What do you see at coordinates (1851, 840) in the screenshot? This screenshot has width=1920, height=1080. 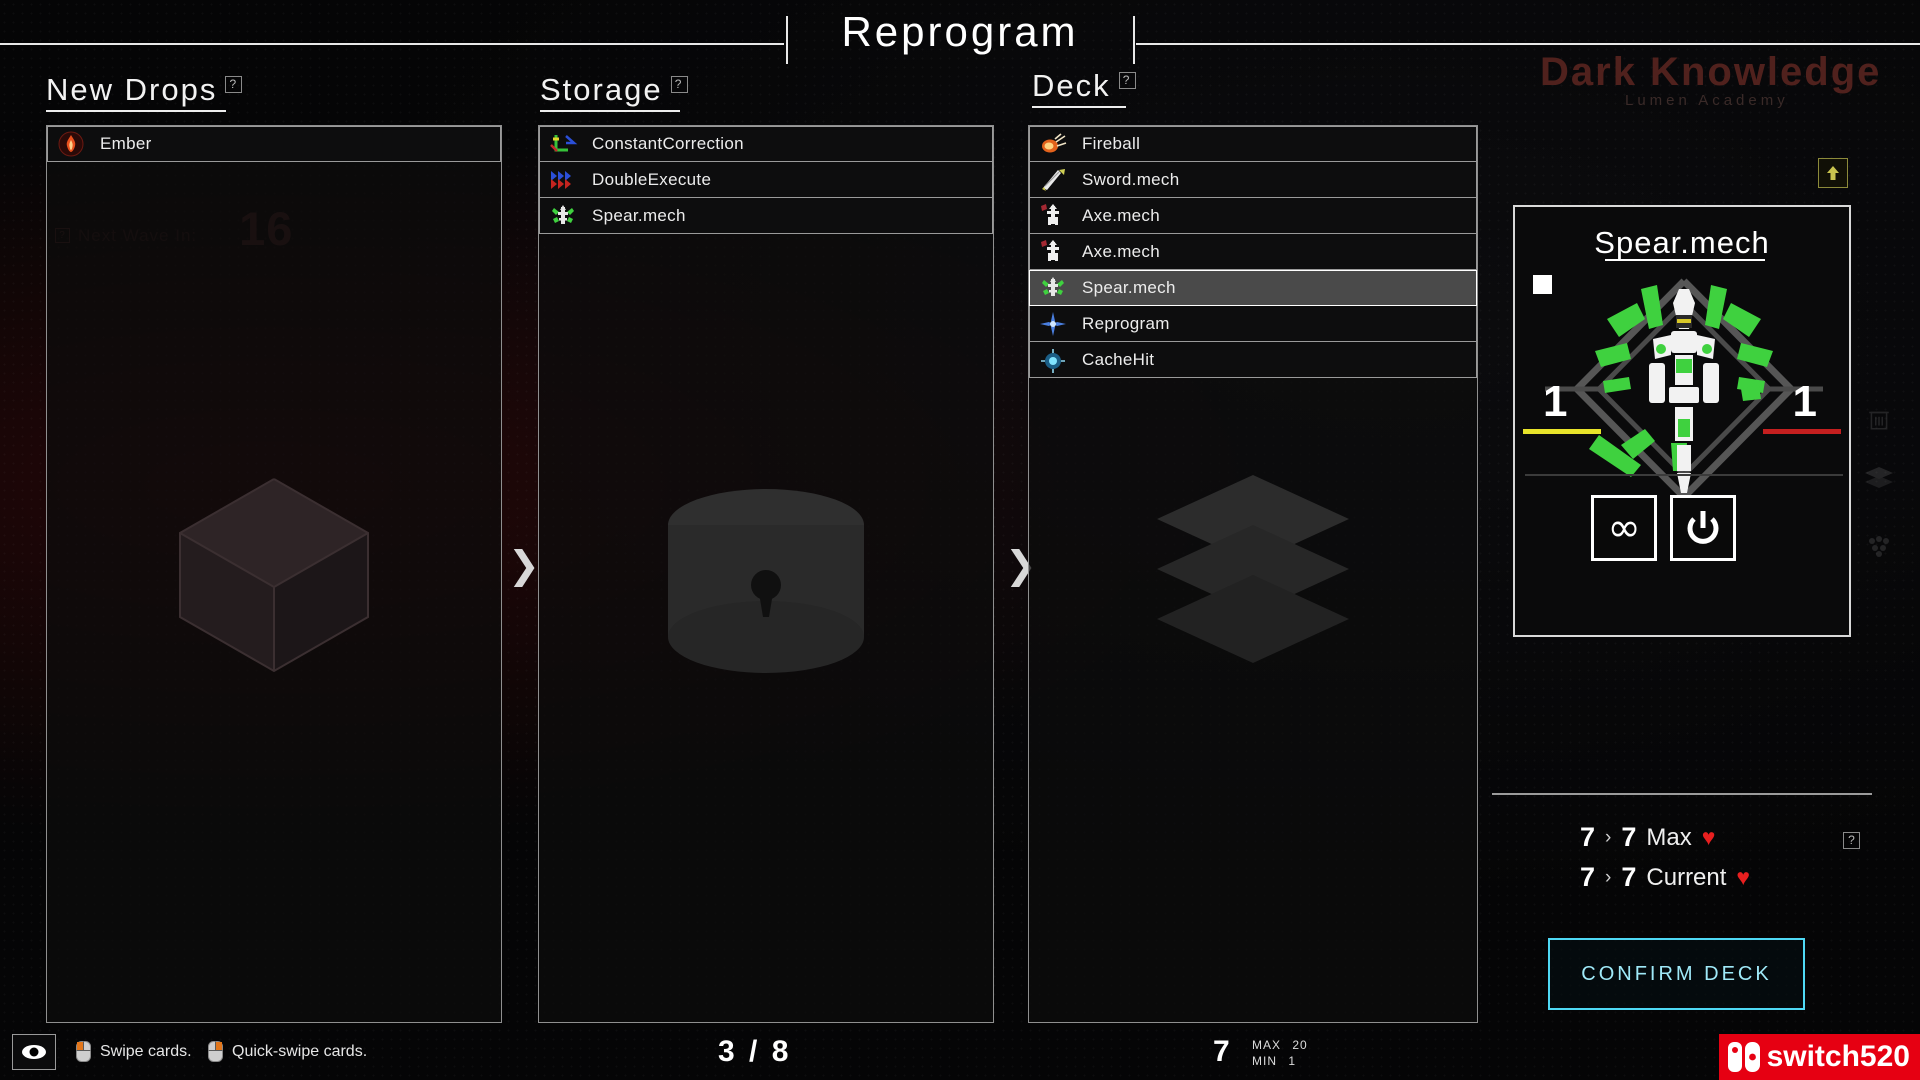 I see `hp-help-icon: ?` at bounding box center [1851, 840].